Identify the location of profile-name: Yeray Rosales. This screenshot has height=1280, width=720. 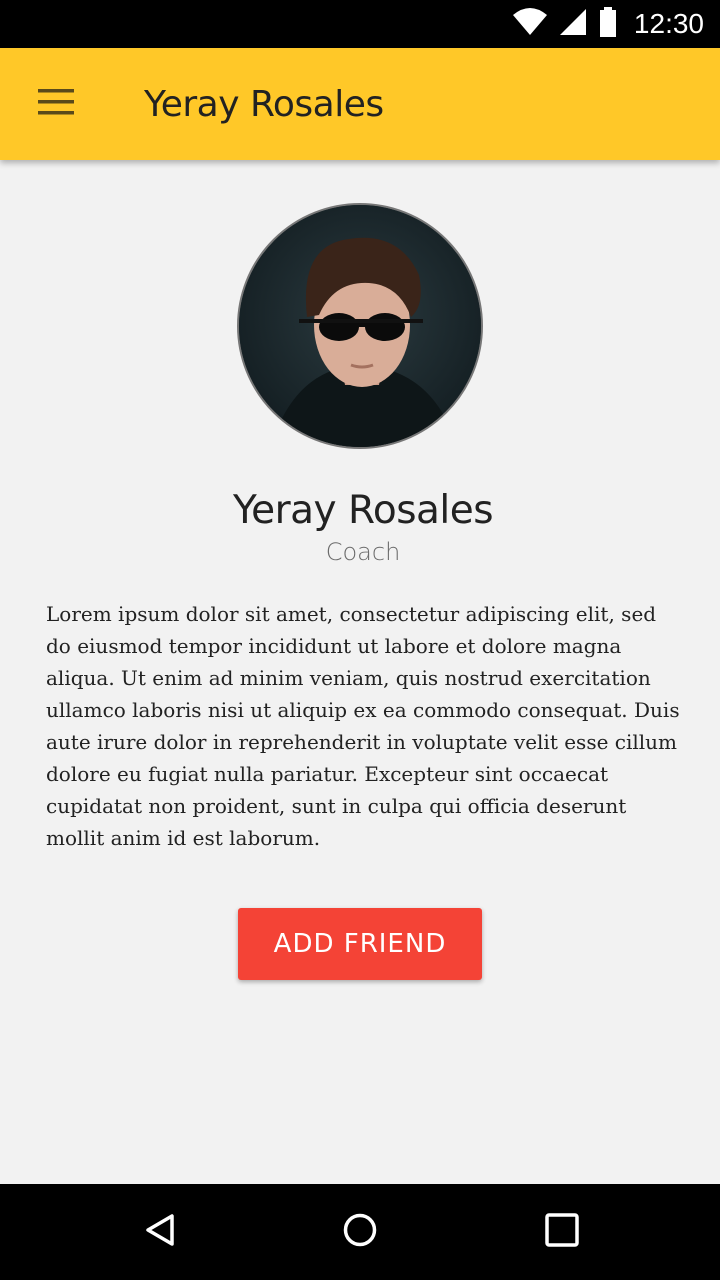
(363, 510).